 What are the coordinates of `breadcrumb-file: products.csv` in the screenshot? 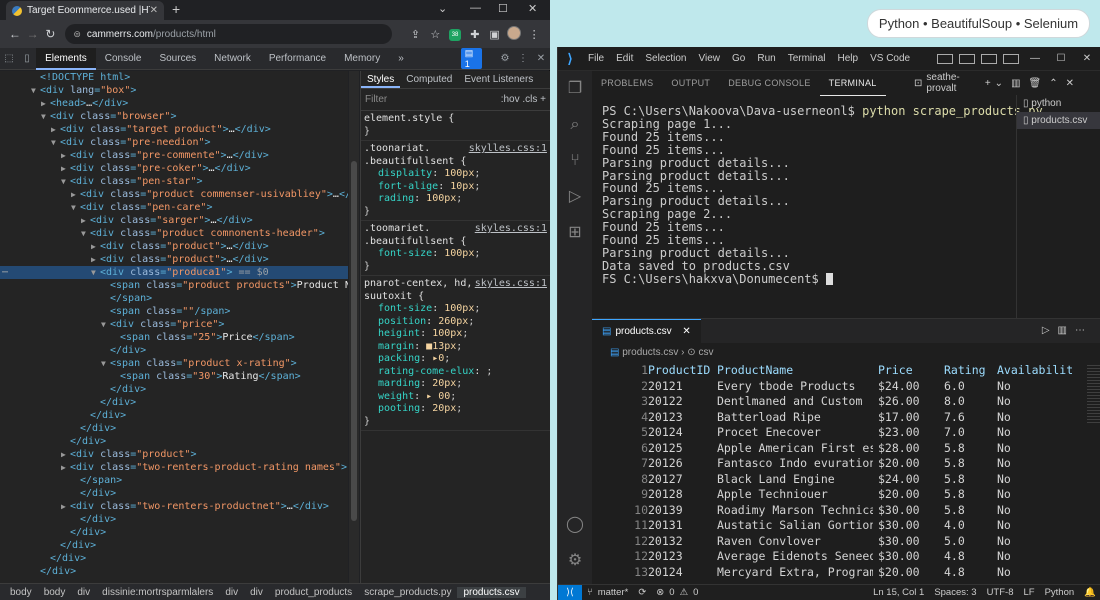 It's located at (650, 352).